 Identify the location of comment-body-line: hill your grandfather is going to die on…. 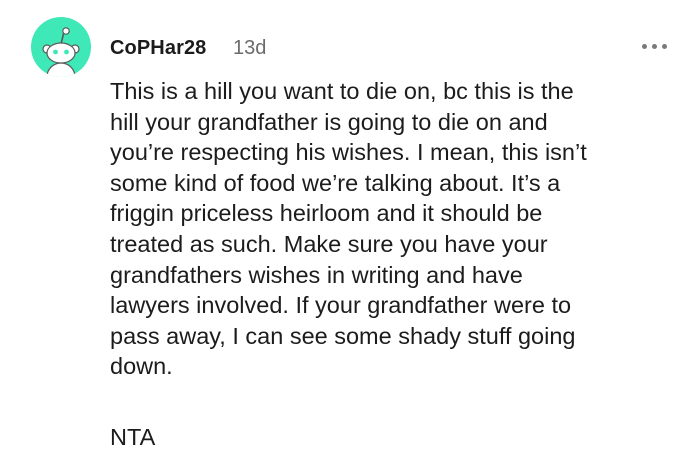
(329, 121).